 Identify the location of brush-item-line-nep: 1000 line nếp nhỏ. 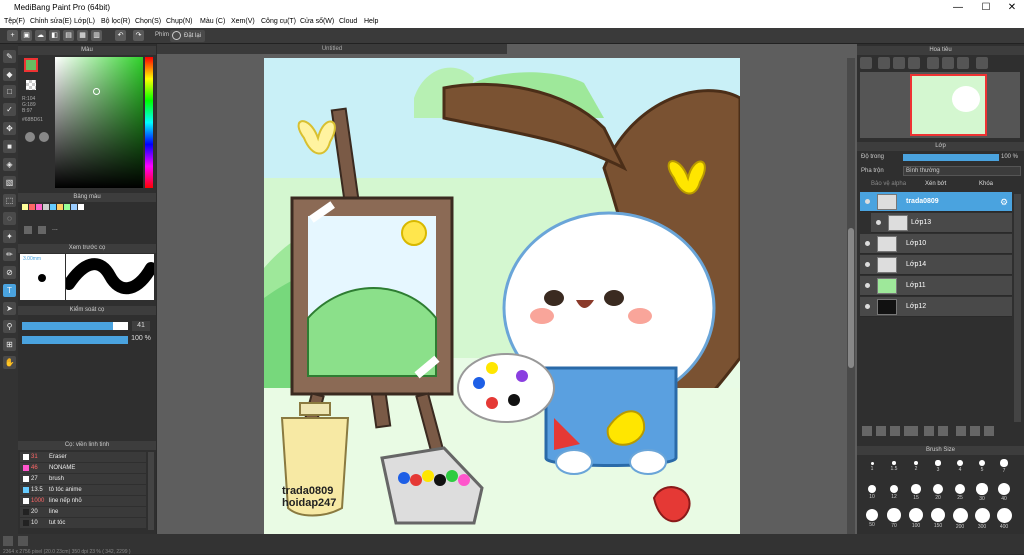
(83, 501).